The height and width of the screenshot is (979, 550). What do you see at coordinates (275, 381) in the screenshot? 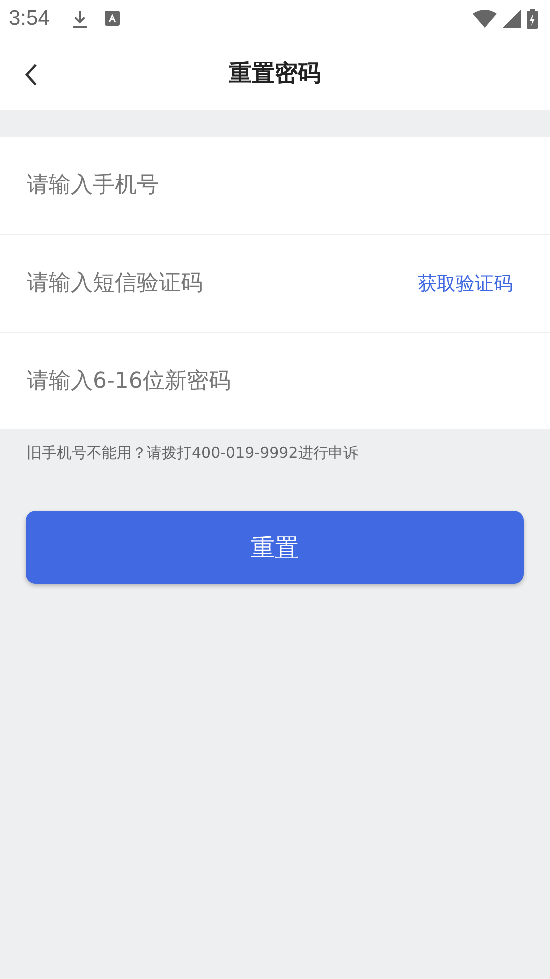
I see `input-field: 请输入6-16位新密码` at bounding box center [275, 381].